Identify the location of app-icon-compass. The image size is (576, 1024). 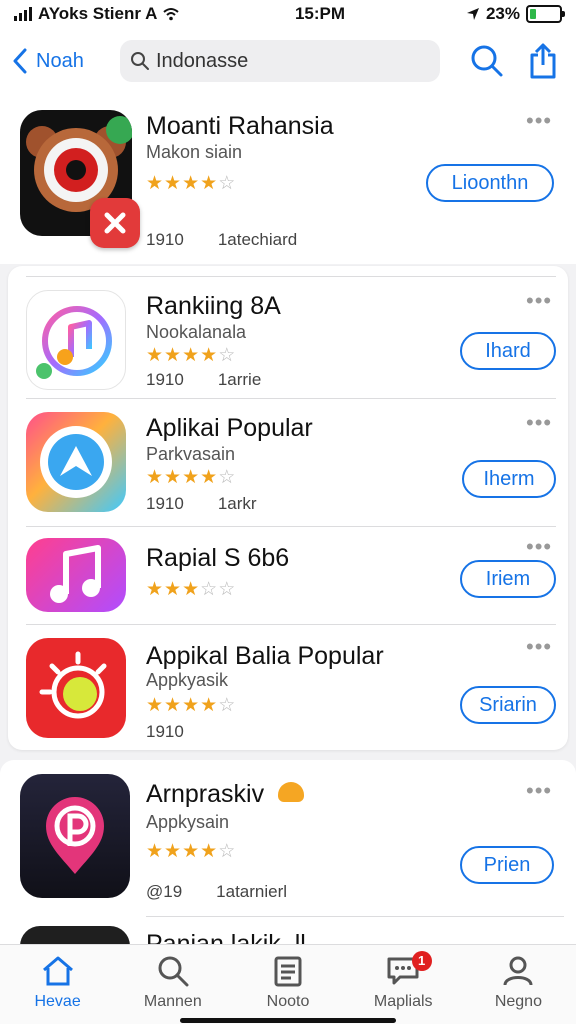
(76, 462).